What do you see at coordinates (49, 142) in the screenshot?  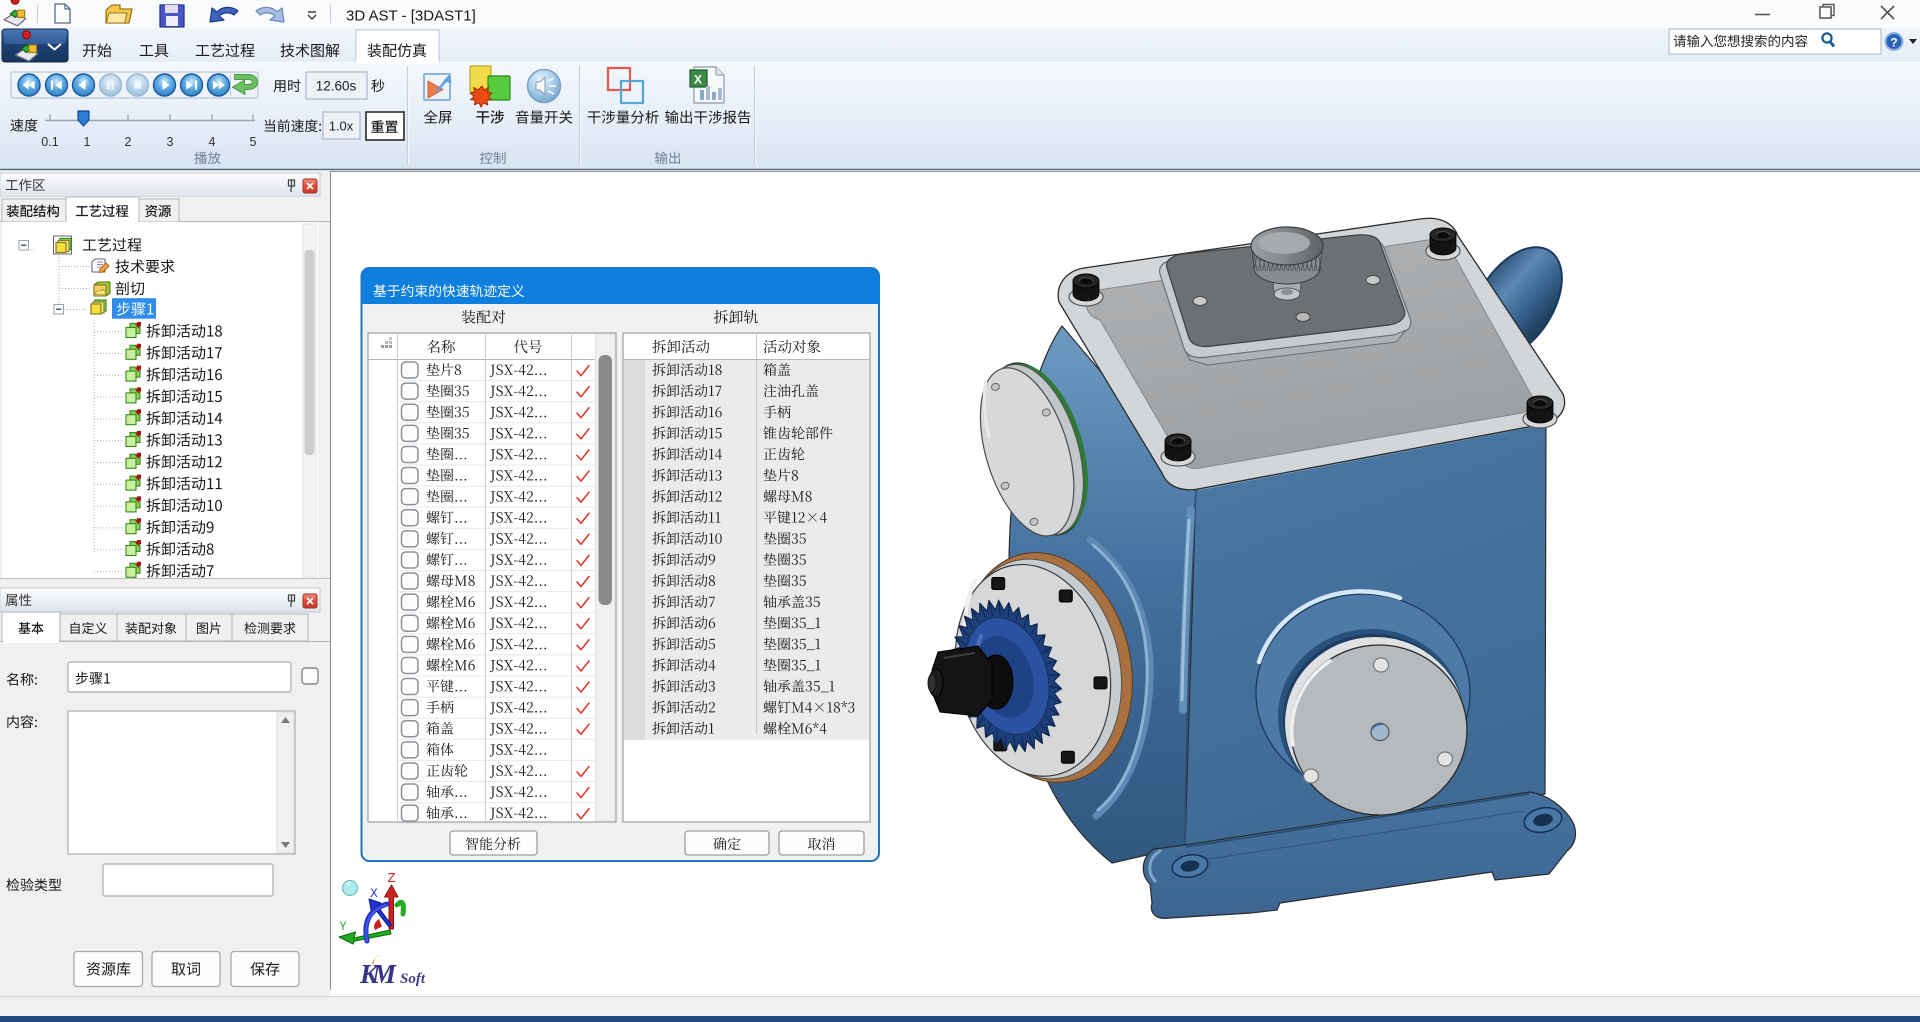 I see `svg-text: 0.1` at bounding box center [49, 142].